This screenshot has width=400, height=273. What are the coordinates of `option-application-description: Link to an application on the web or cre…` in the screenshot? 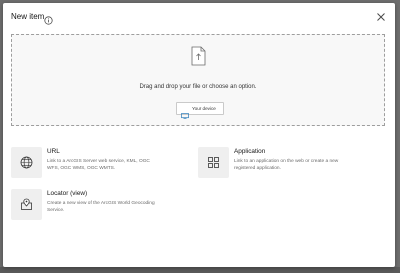 It's located at (286, 165).